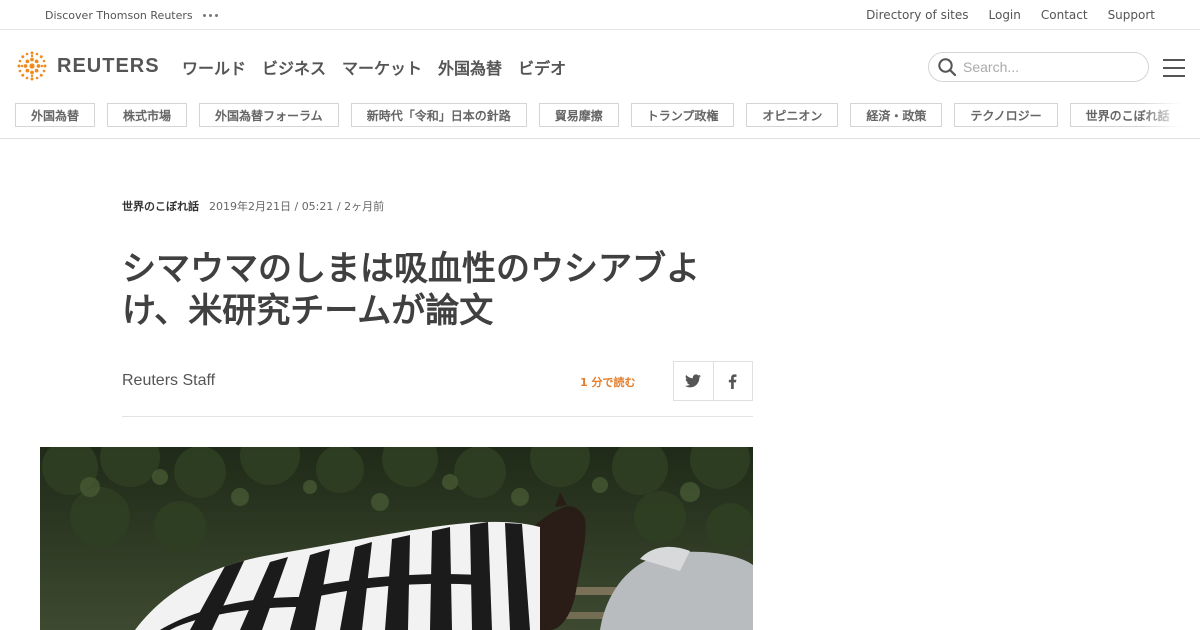 This screenshot has width=1200, height=630. Describe the element at coordinates (168, 381) in the screenshot. I see `author-byline: Reuters Staff` at that location.